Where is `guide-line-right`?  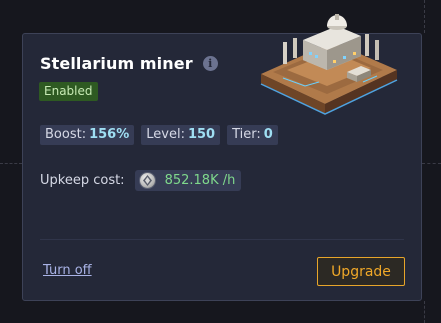
guide-line-right is located at coordinates (431, 163).